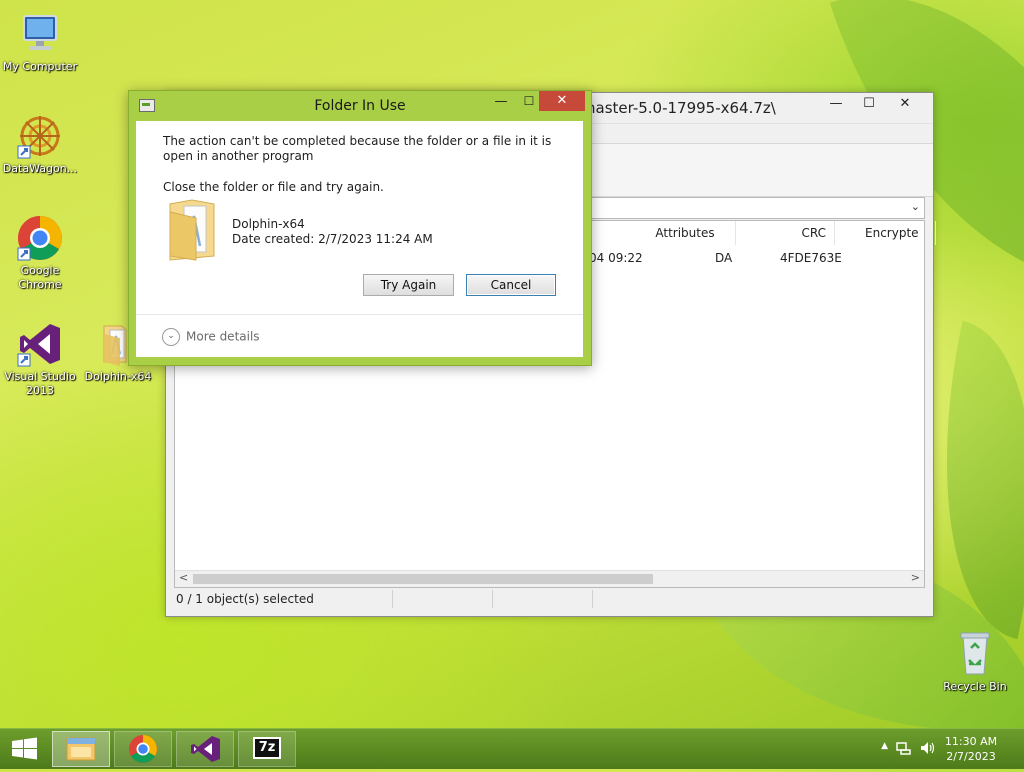 Image resolution: width=1024 pixels, height=772 pixels. What do you see at coordinates (905, 105) in the screenshot?
I see `close-button: ✕` at bounding box center [905, 105].